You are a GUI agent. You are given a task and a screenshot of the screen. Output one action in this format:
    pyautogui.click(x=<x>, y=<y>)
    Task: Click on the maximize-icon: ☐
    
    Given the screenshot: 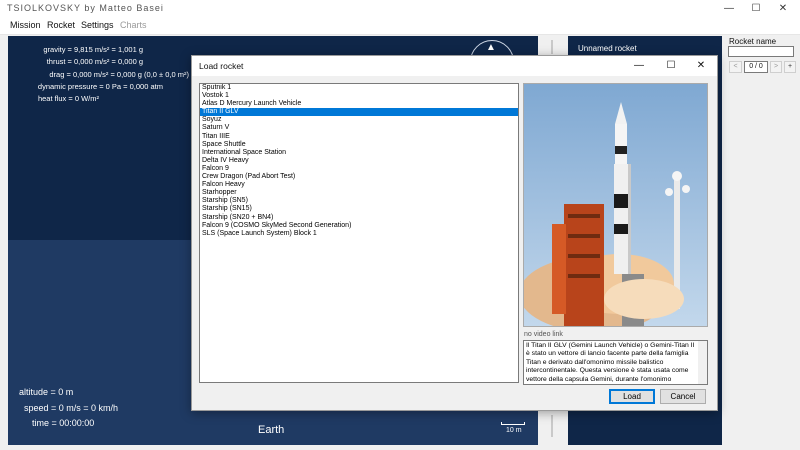 What is the action you would take?
    pyautogui.click(x=756, y=9)
    